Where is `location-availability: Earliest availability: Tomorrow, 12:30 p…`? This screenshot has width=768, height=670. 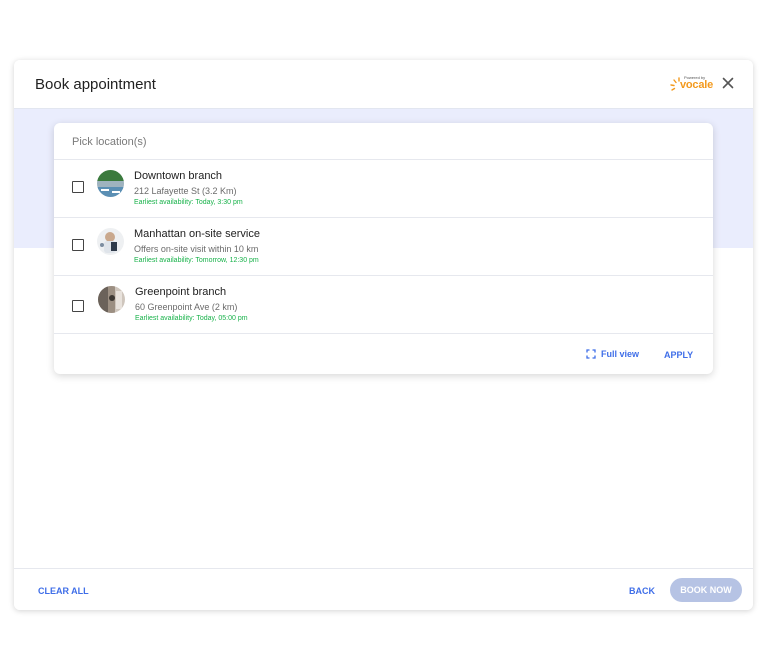 location-availability: Earliest availability: Tomorrow, 12:30 p… is located at coordinates (196, 260).